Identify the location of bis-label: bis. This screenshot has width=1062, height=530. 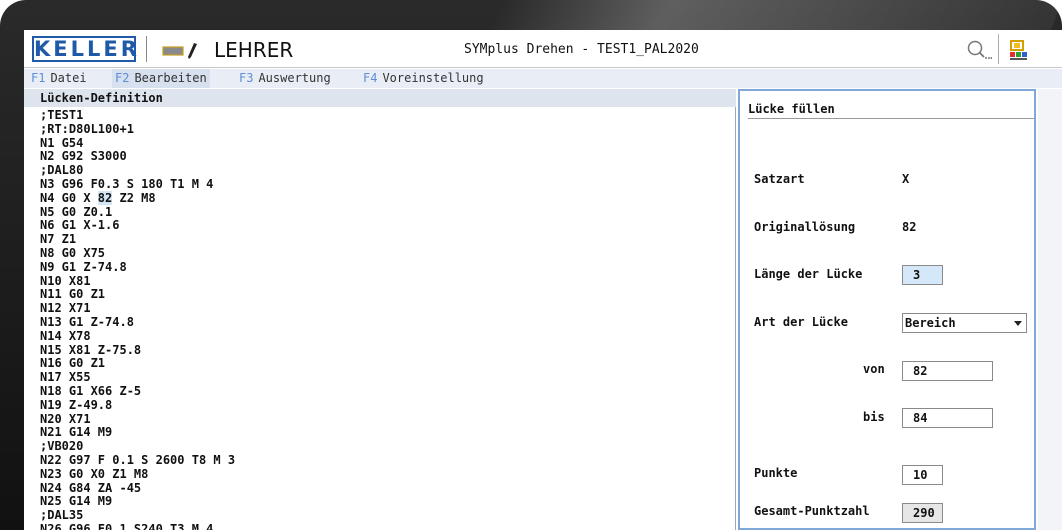
(874, 417).